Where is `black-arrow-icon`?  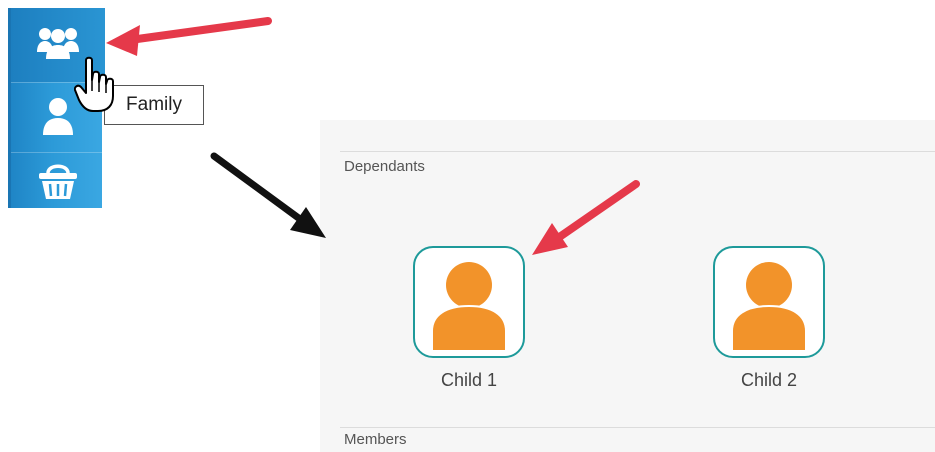 black-arrow-icon is located at coordinates (268, 195).